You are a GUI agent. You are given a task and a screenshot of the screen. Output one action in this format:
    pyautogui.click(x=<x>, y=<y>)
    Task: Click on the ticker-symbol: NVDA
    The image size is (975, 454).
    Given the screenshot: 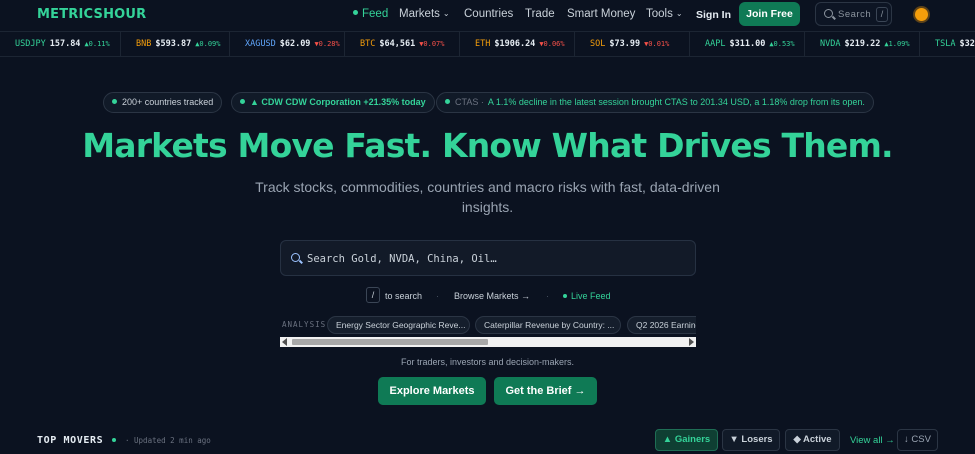 What is the action you would take?
    pyautogui.click(x=830, y=44)
    